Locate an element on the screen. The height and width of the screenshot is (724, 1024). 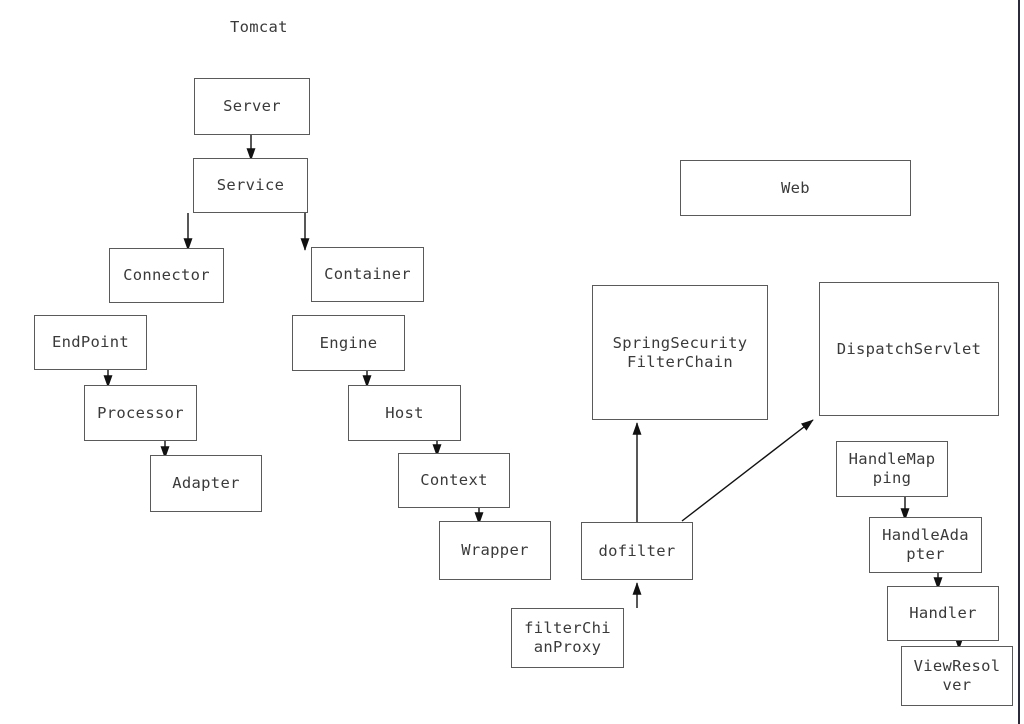
node-host: Host is located at coordinates (404, 413).